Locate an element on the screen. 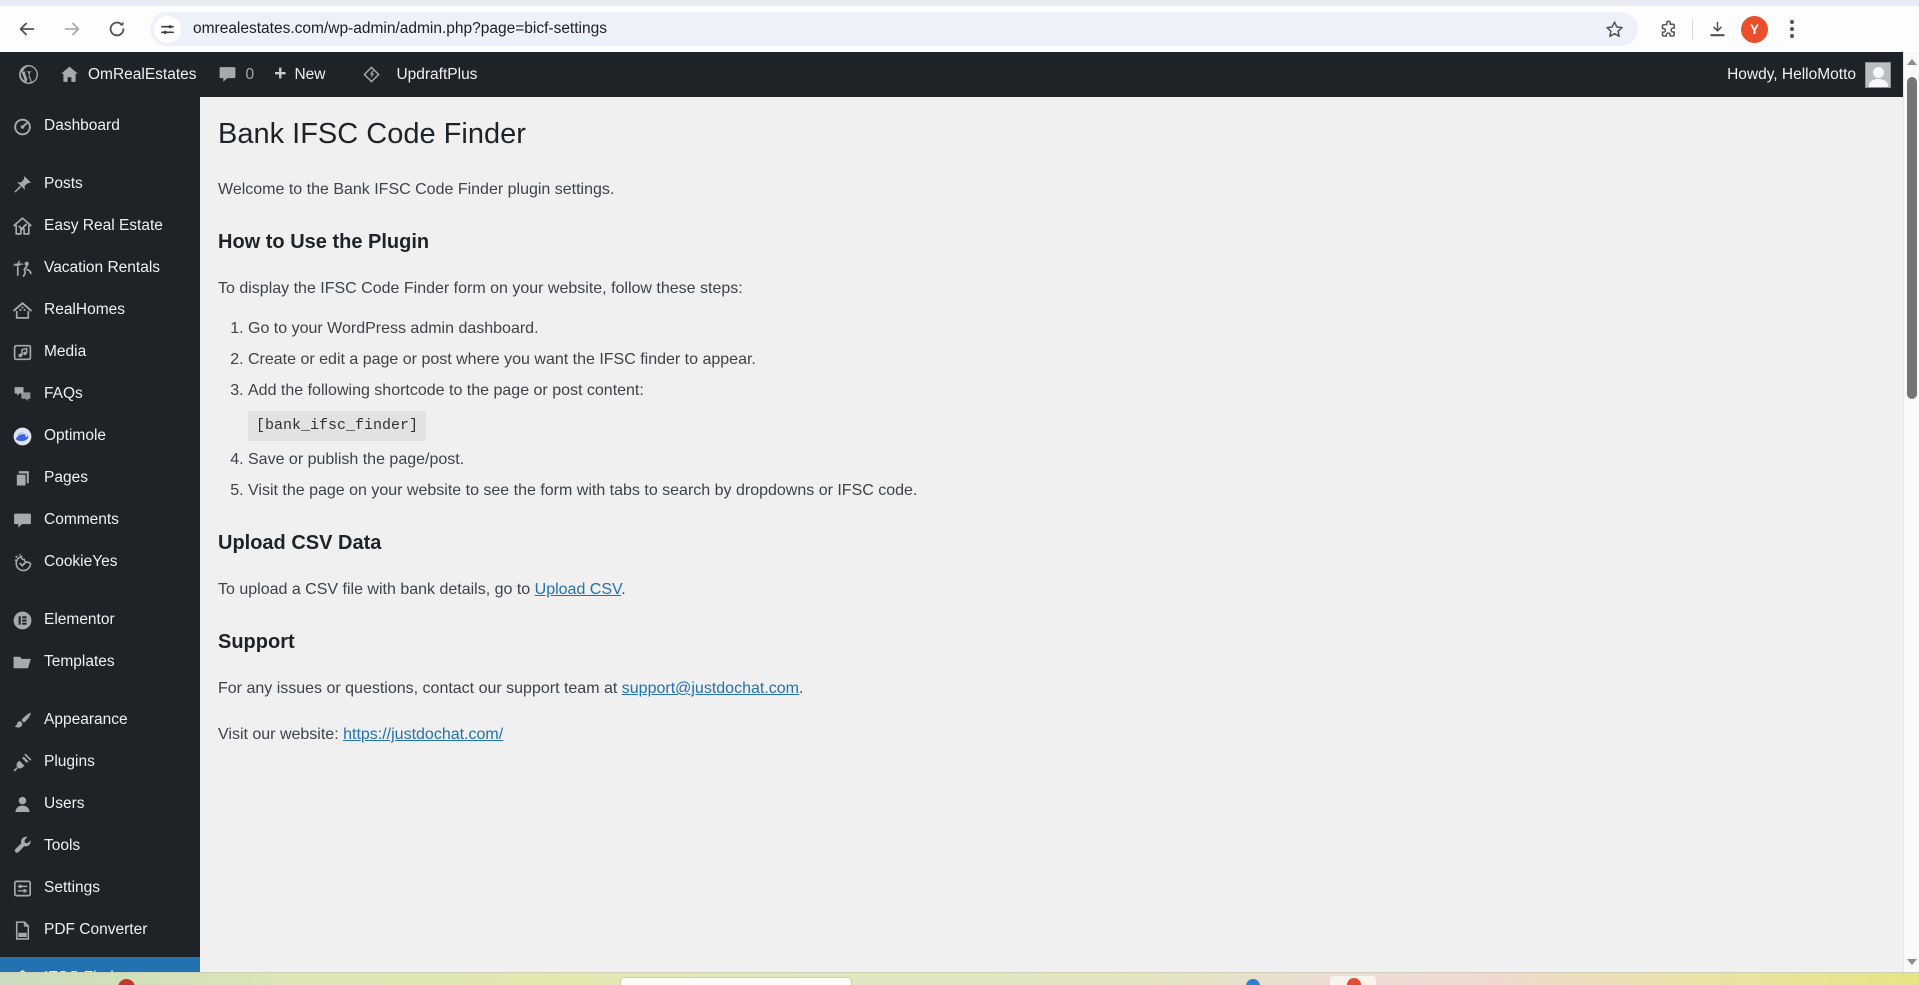 The width and height of the screenshot is (1919, 985). scrollbar-thumb is located at coordinates (1912, 238).